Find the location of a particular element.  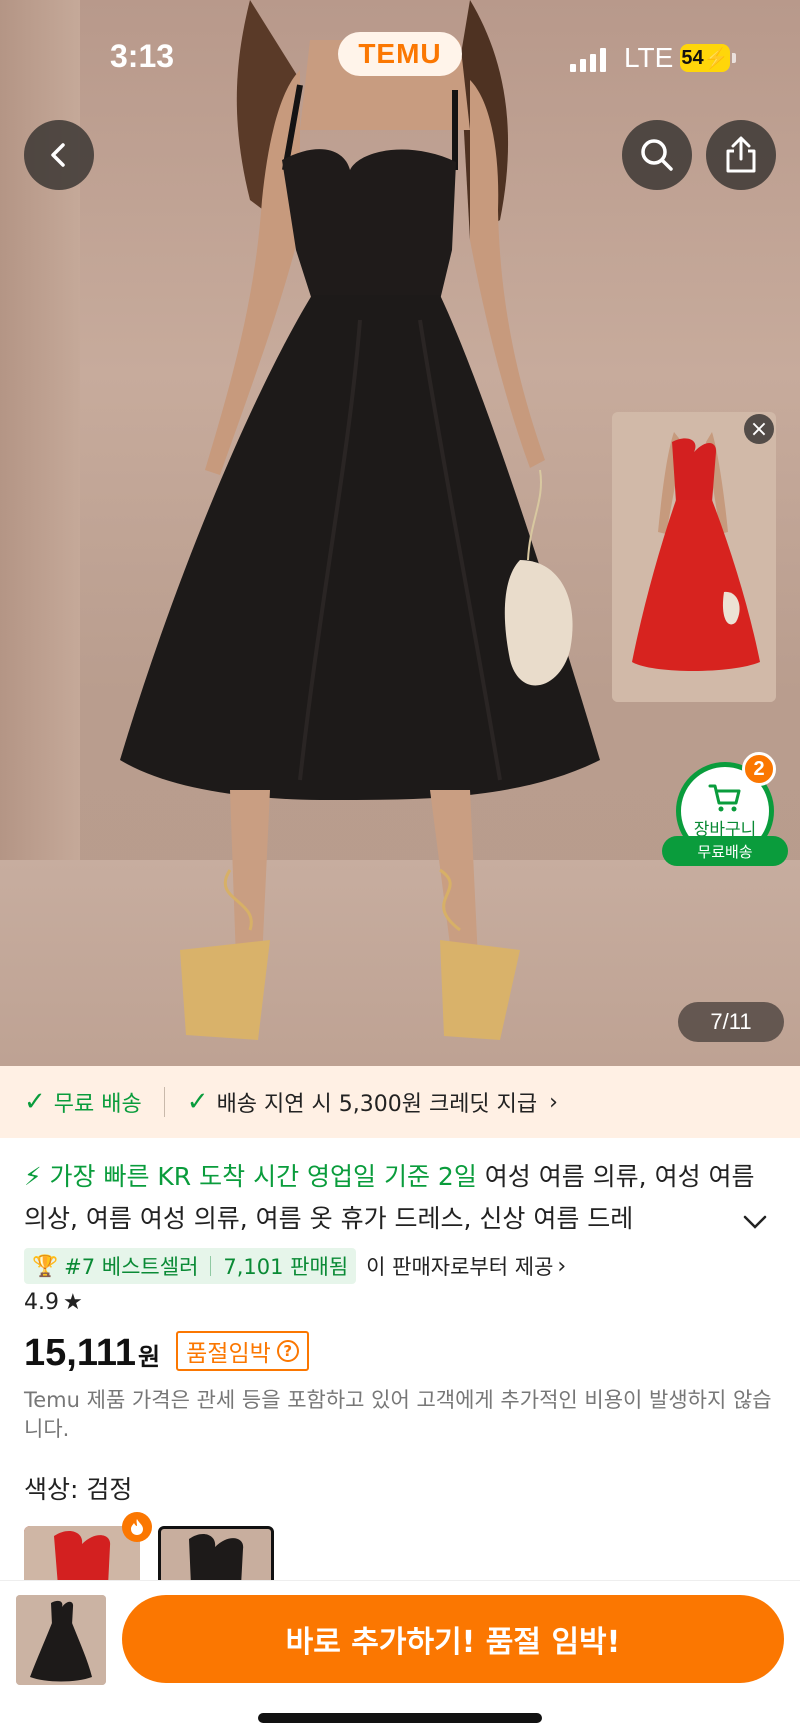

almost-soldout-tag: 품절임박 ? is located at coordinates (242, 1351).